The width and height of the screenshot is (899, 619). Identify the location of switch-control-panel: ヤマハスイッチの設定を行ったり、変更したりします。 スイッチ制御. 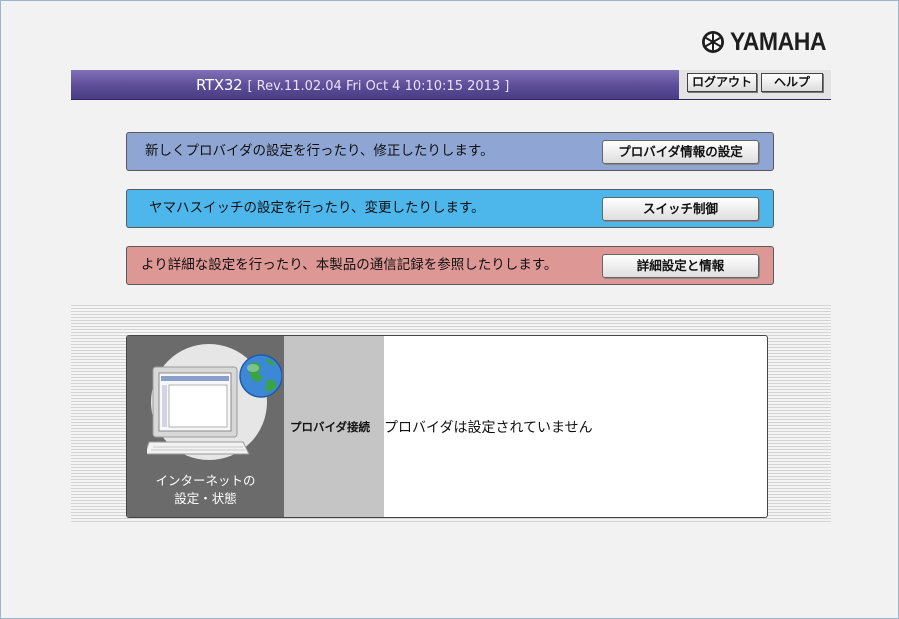
(450, 208).